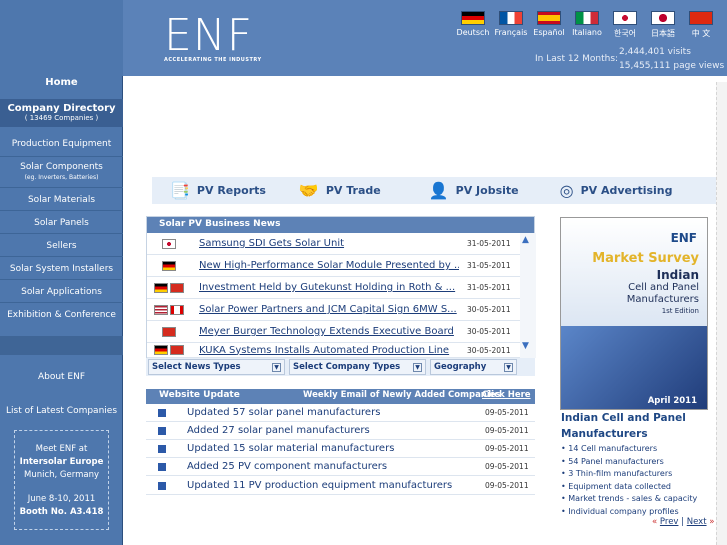 The width and height of the screenshot is (727, 545). Describe the element at coordinates (196, 367) in the screenshot. I see `select-label: Select News Types` at that location.